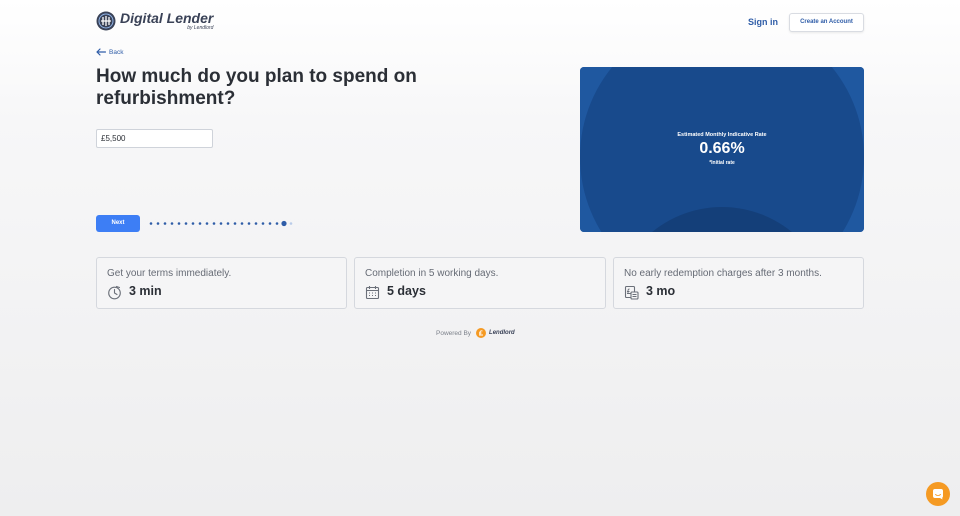 The height and width of the screenshot is (516, 960). What do you see at coordinates (118, 223) in the screenshot?
I see `next-button: Next` at bounding box center [118, 223].